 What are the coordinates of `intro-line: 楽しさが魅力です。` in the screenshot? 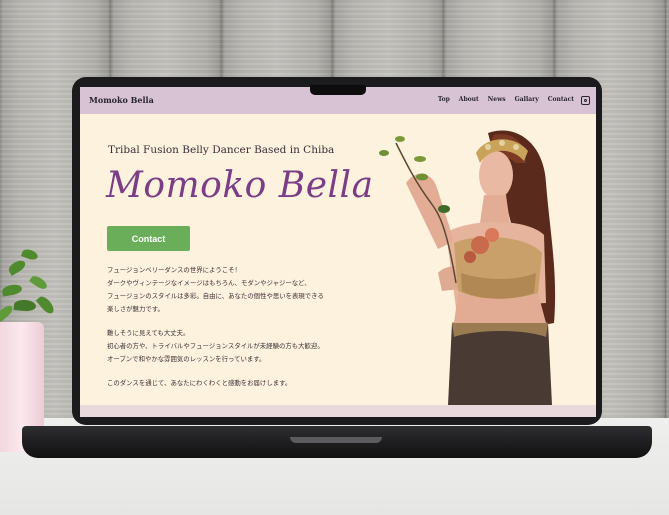 It's located at (135, 309).